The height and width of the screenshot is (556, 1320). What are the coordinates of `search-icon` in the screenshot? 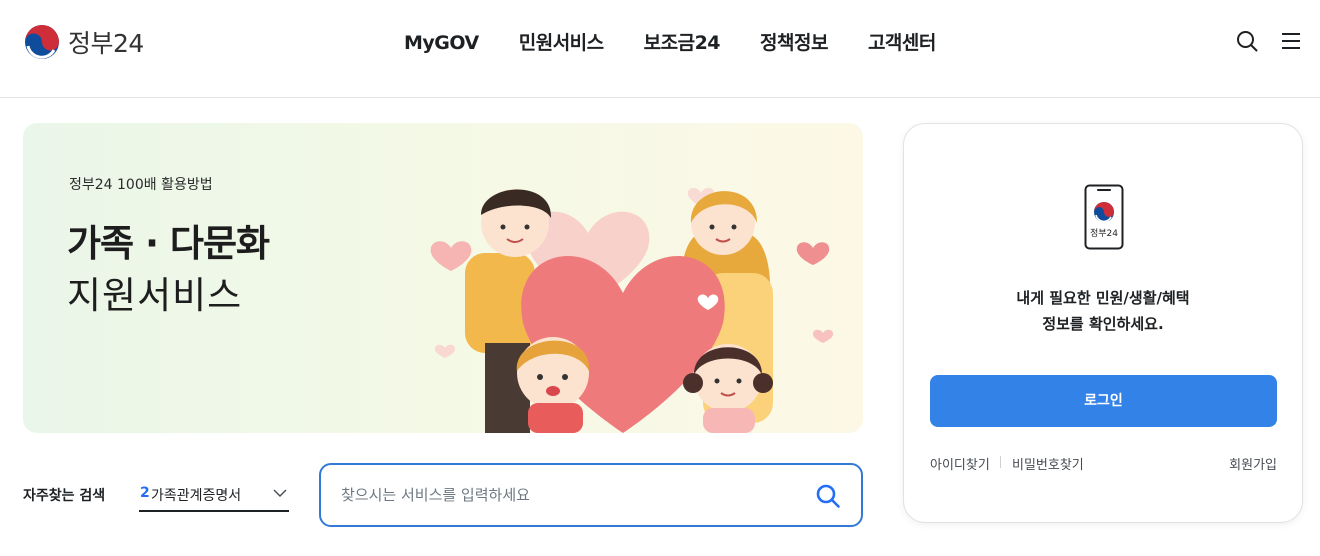 It's located at (1247, 41).